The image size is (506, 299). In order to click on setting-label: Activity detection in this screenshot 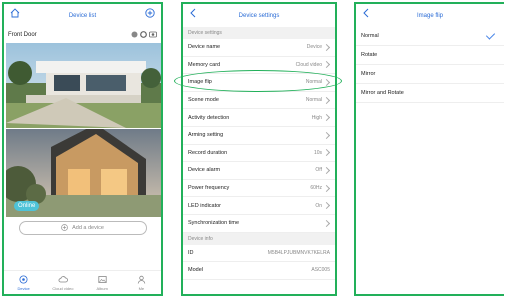, I will do `click(209, 117)`.